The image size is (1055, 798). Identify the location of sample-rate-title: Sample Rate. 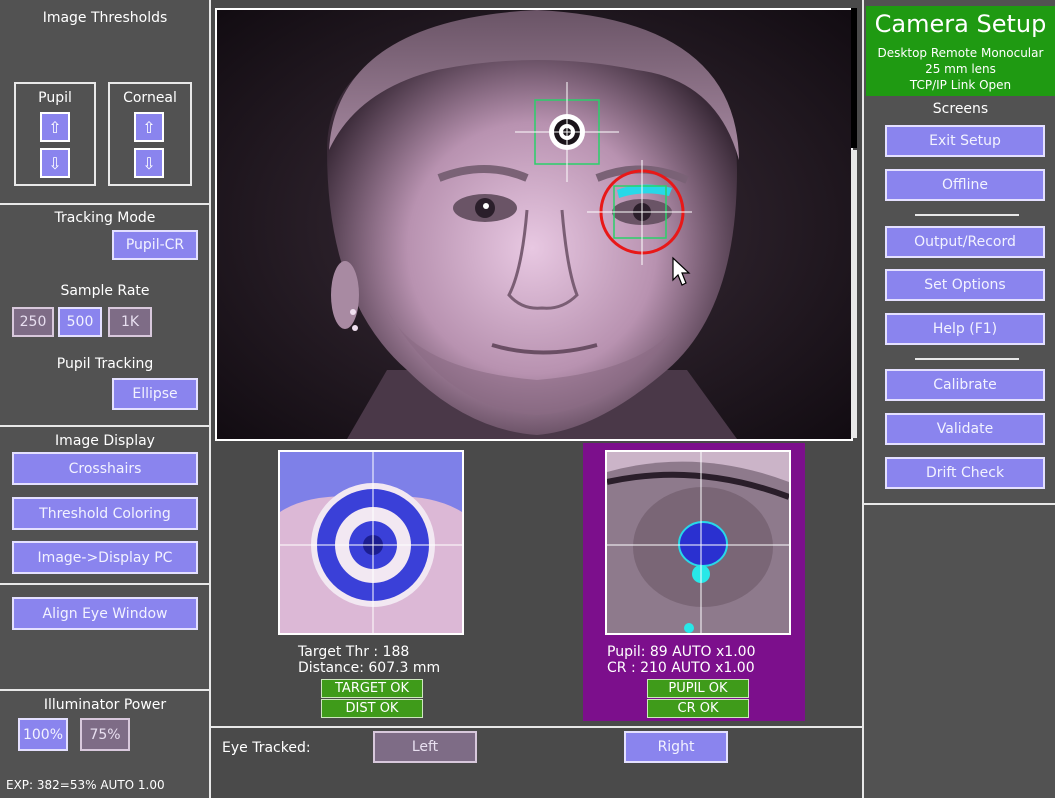
(105, 291).